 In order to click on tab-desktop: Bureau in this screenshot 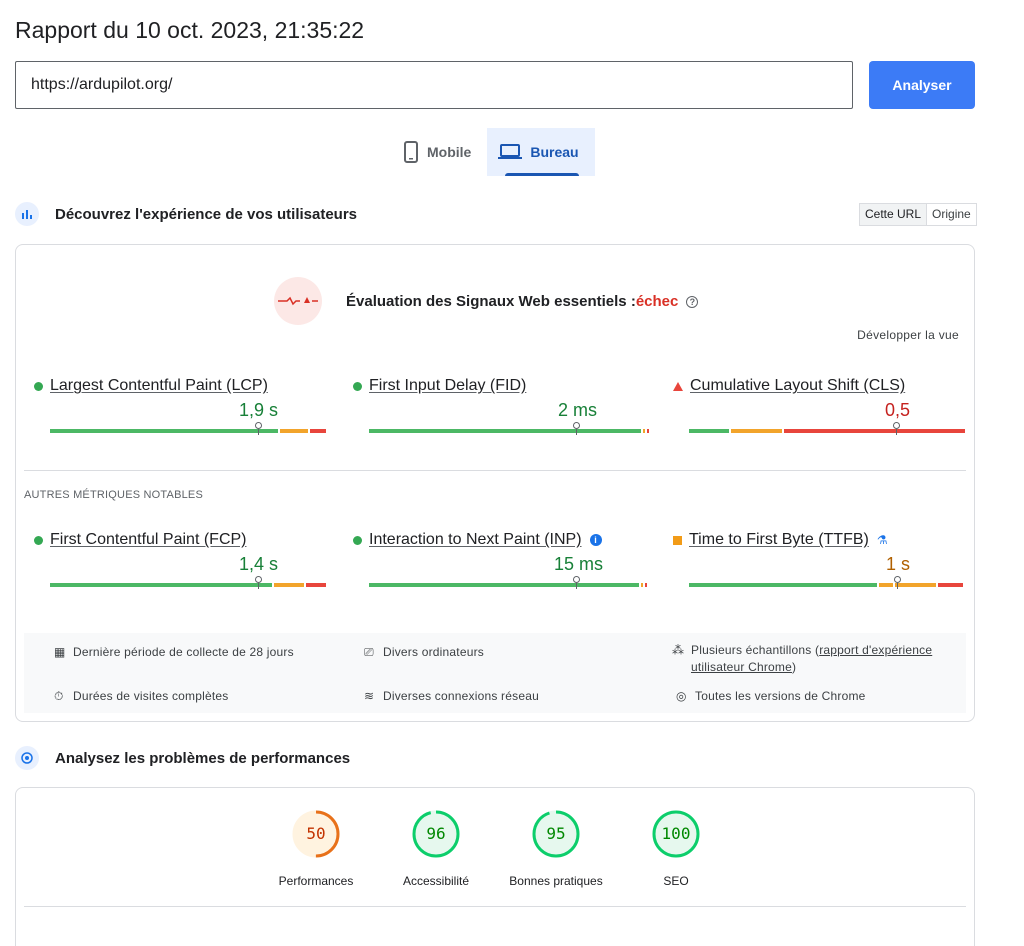, I will do `click(541, 152)`.